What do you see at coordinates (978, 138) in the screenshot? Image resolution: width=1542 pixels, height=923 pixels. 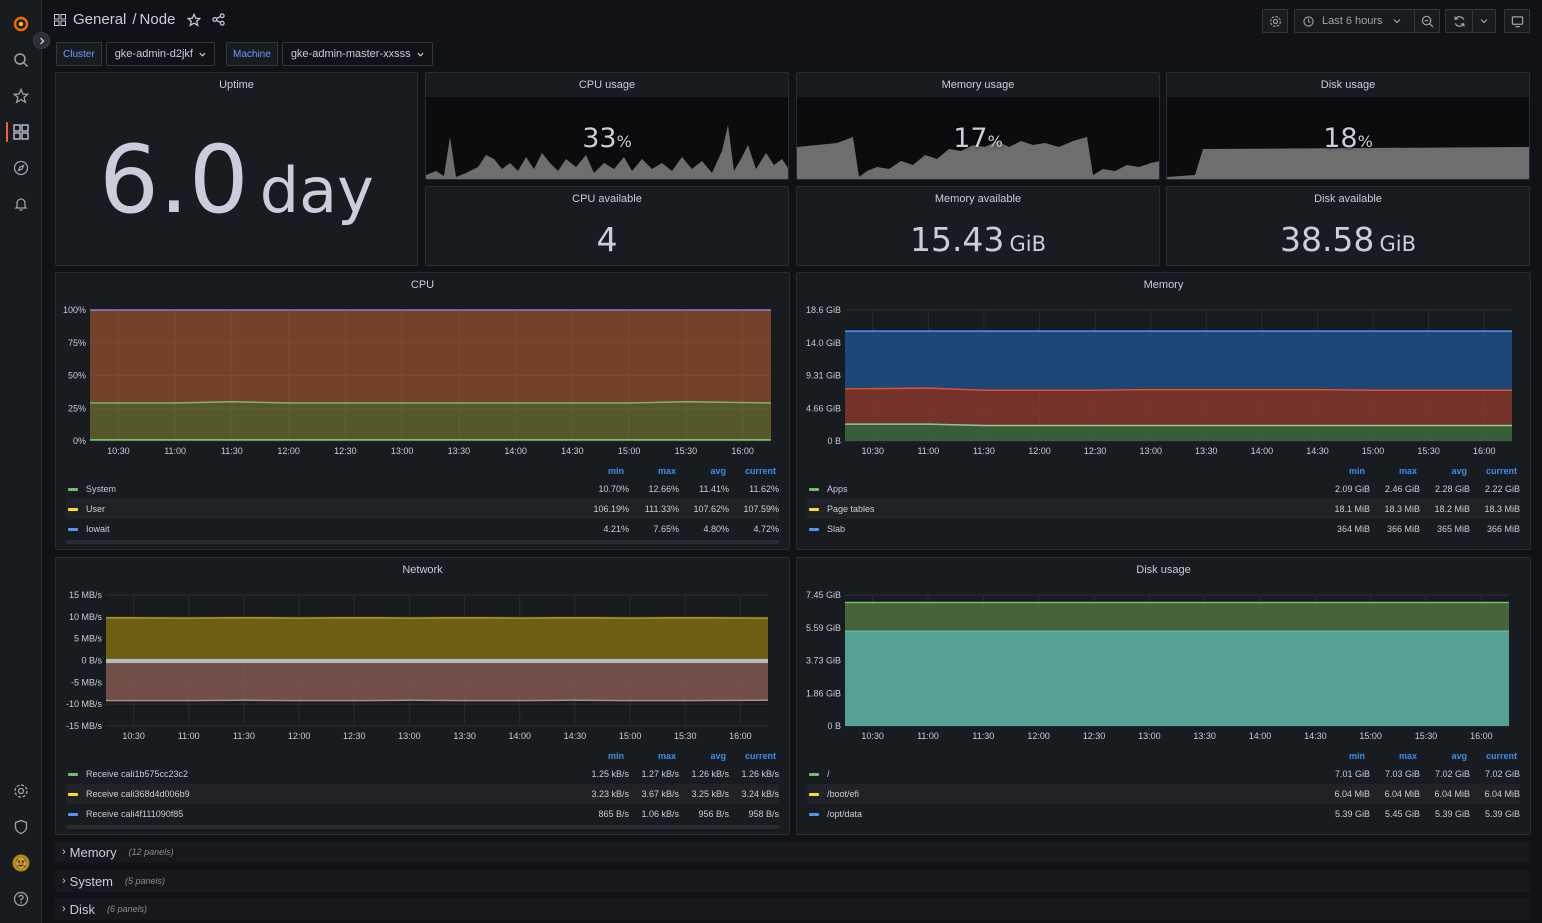 I see `memory-usage-value: 17%` at bounding box center [978, 138].